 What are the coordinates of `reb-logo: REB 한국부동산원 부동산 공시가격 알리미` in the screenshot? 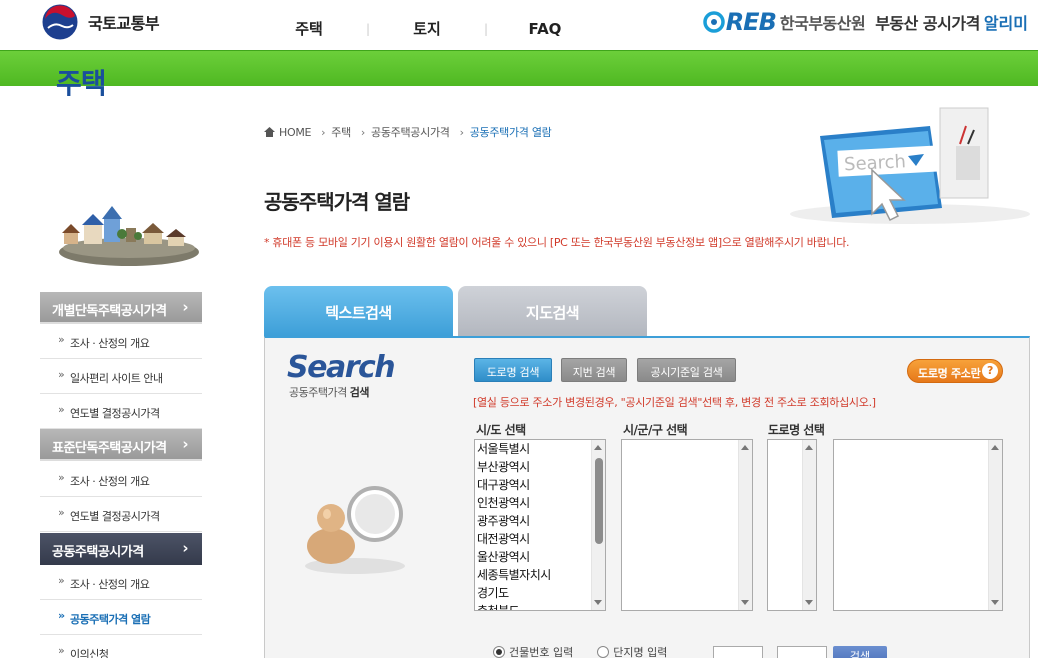 It's located at (865, 22).